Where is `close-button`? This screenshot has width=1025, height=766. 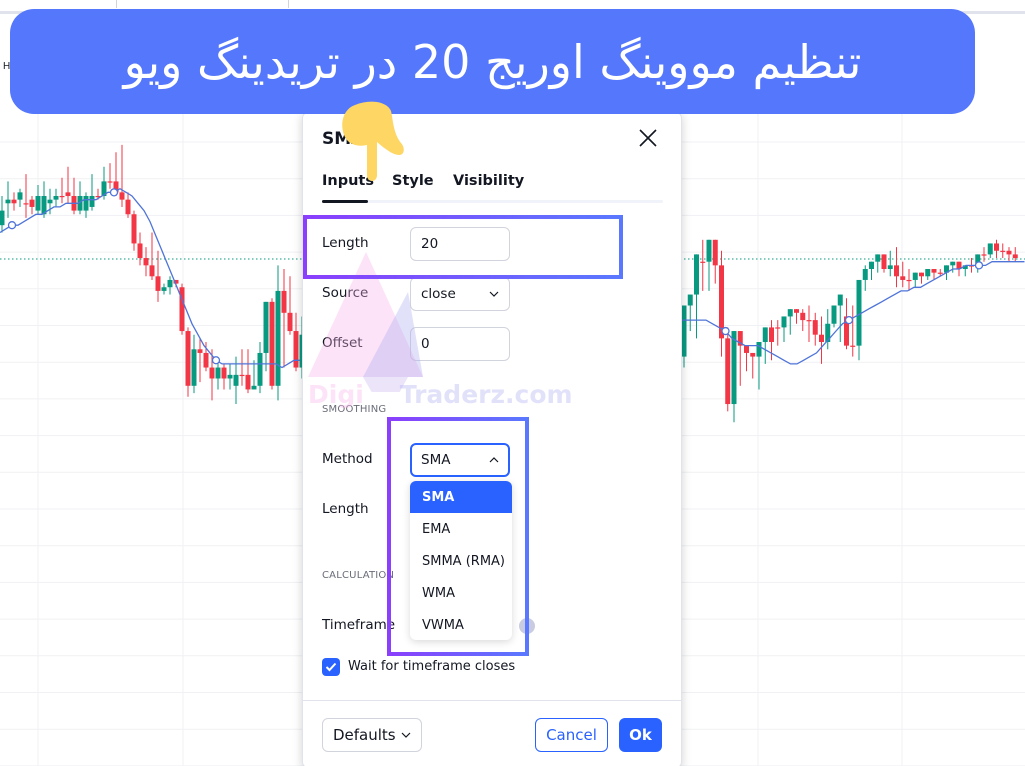 close-button is located at coordinates (648, 138).